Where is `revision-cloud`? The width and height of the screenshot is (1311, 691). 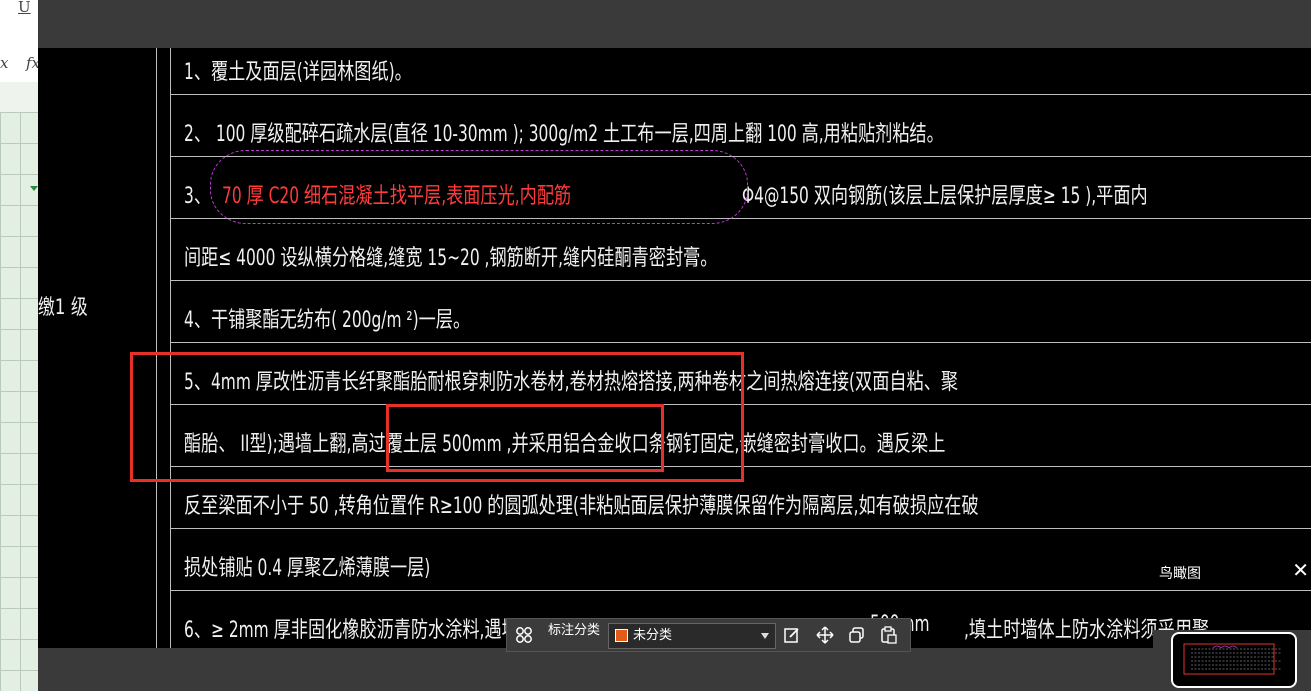
revision-cloud is located at coordinates (479, 187).